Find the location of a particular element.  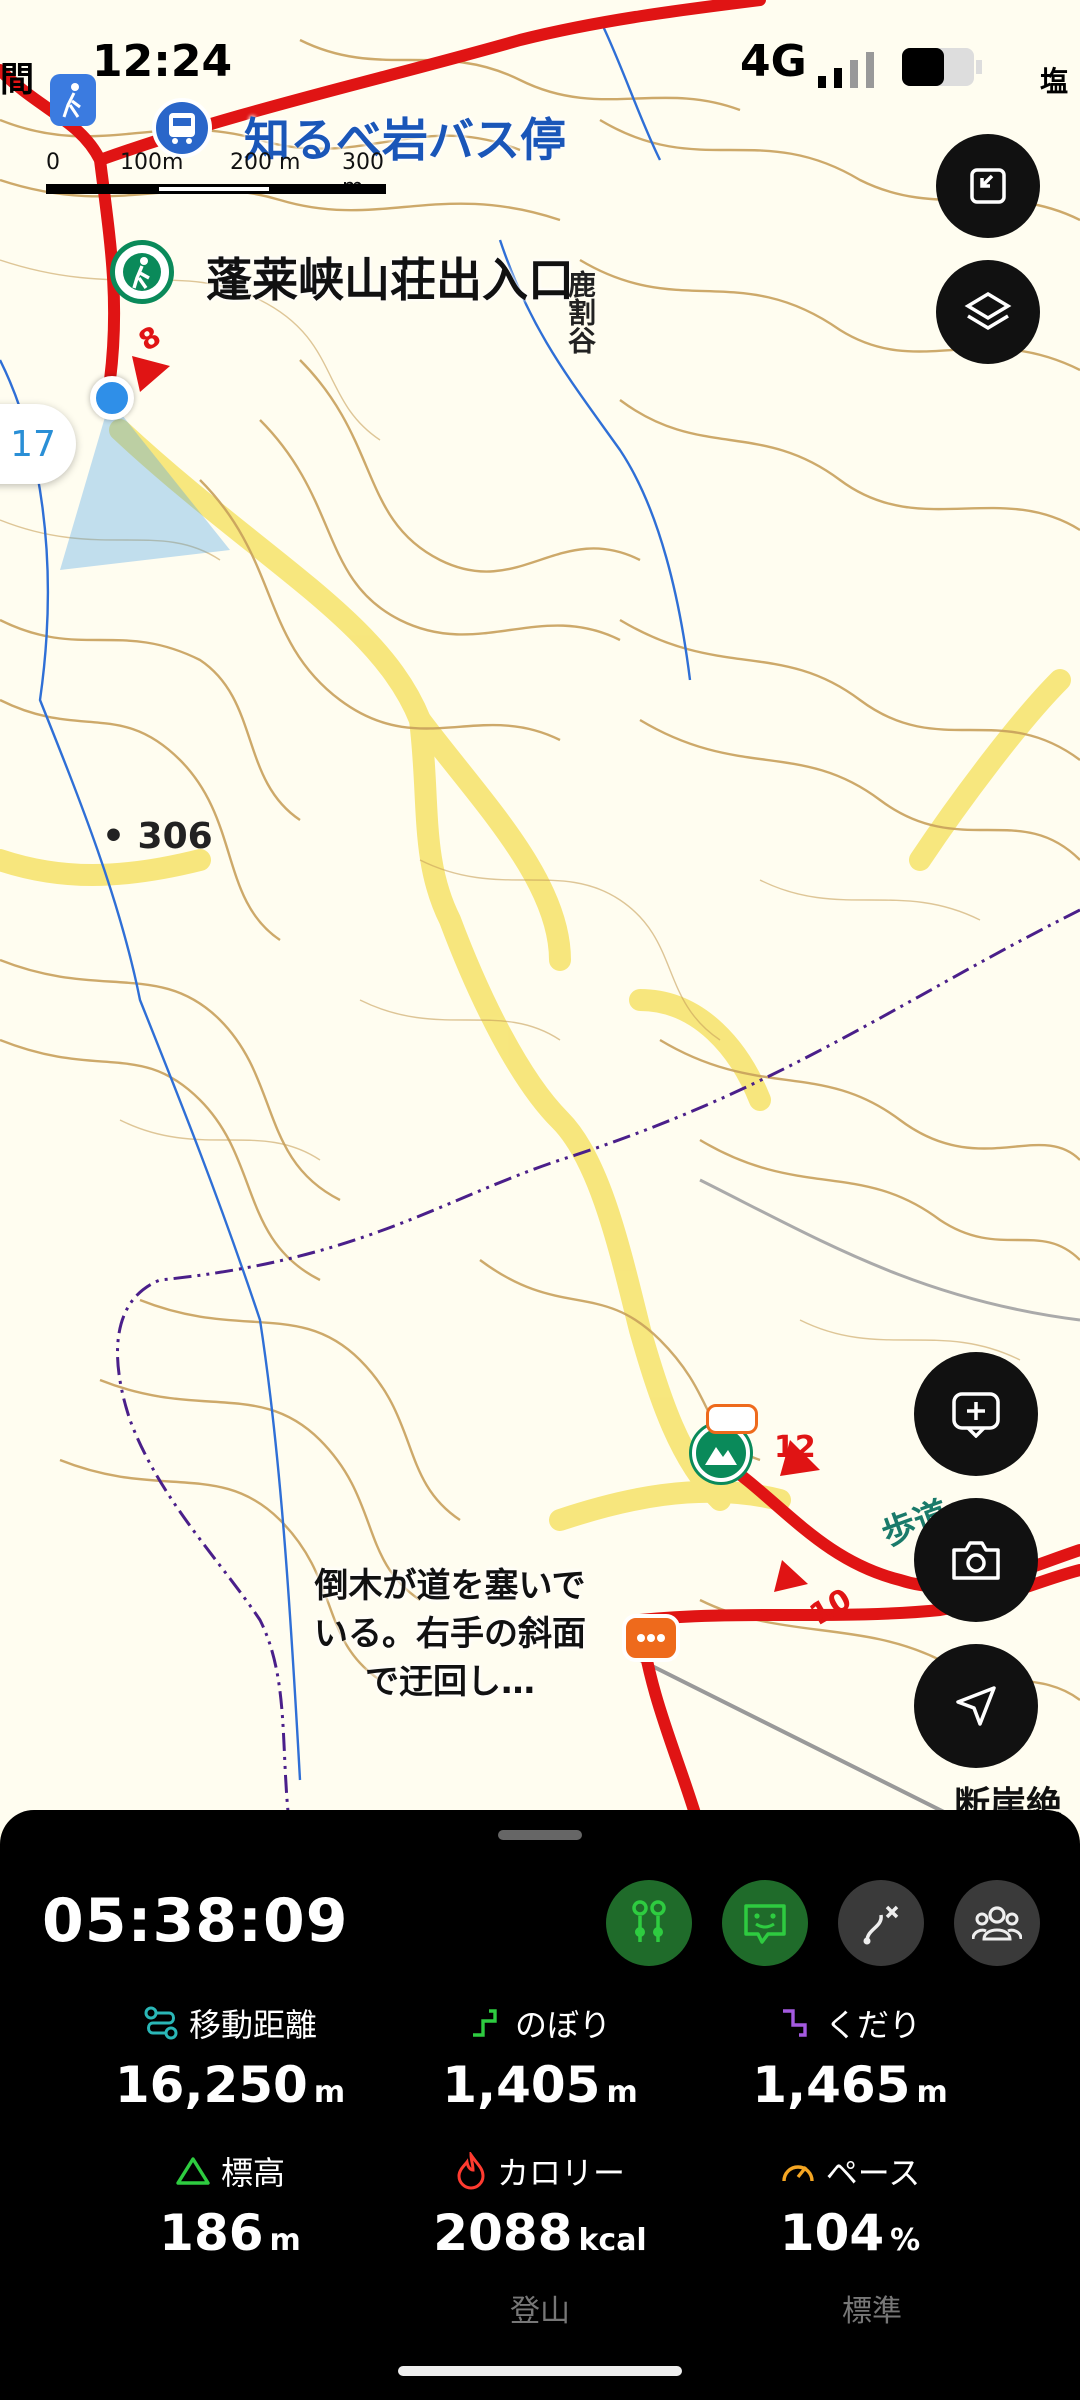

scale-tick-100: 100m is located at coordinates (152, 162).